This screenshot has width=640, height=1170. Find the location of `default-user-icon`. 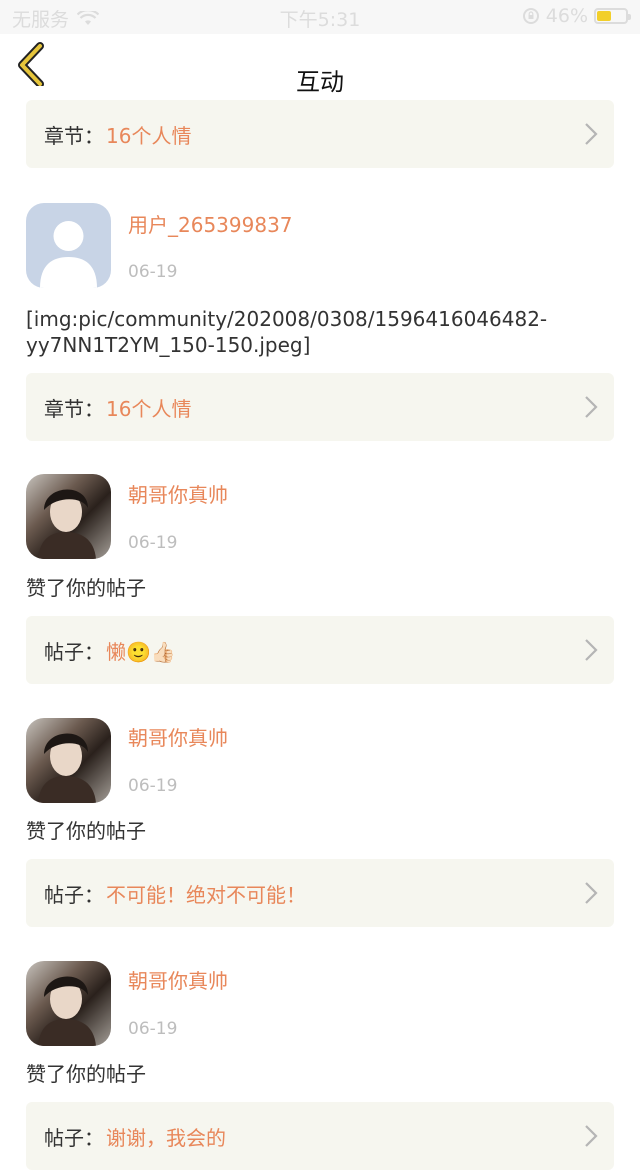

default-user-icon is located at coordinates (68, 254).